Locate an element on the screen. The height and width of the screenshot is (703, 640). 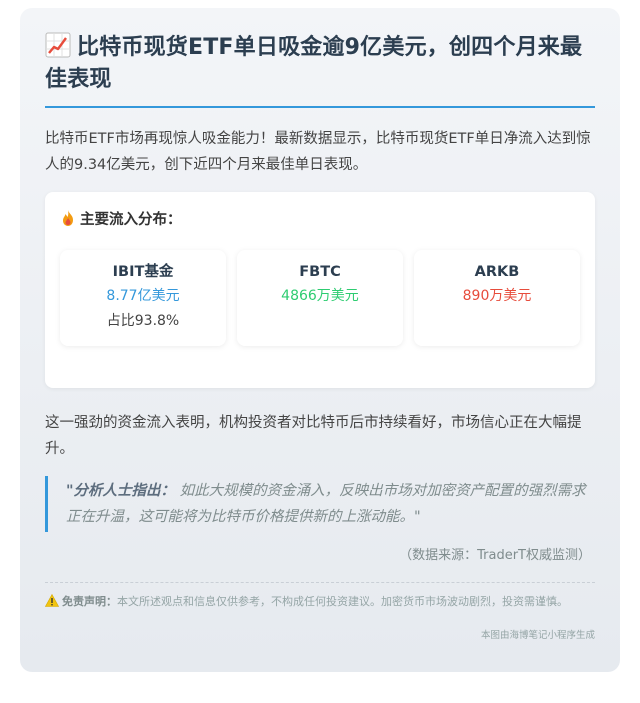
quote-lead: "分析人士指出： is located at coordinates (121, 491).